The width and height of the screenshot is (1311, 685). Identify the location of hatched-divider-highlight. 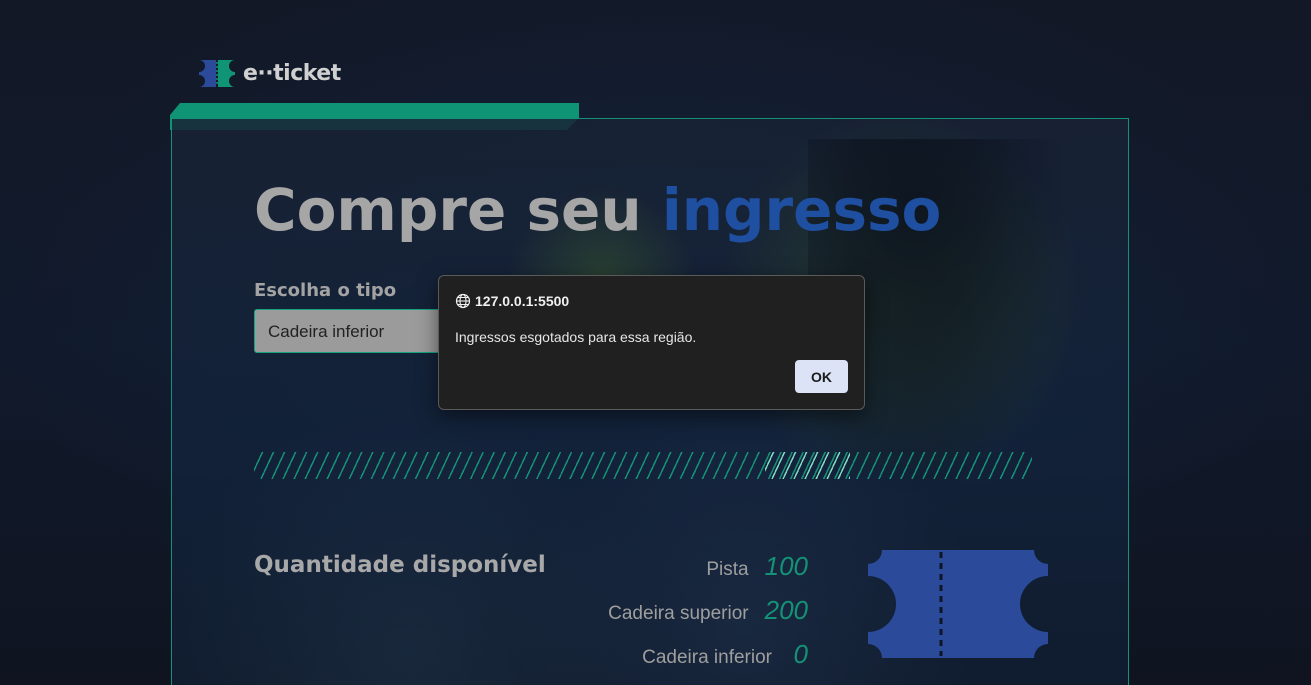
(807, 465).